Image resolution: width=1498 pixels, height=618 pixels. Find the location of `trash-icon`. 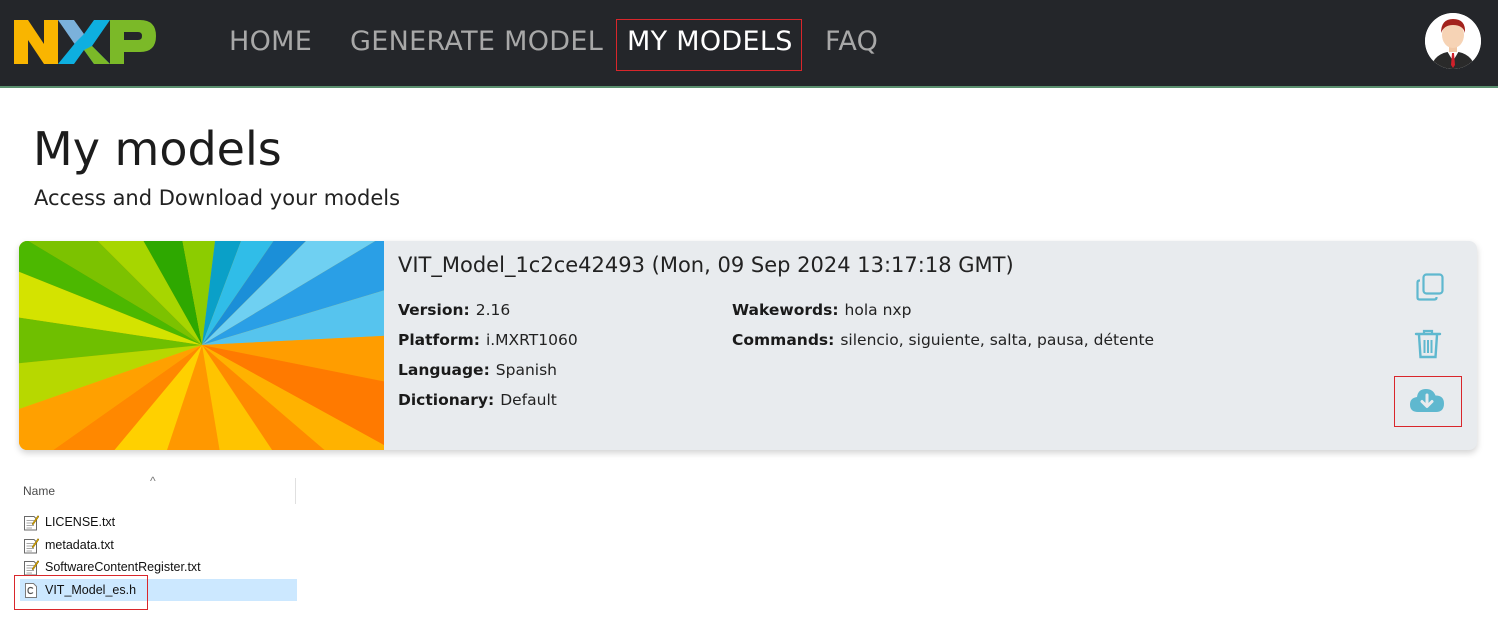

trash-icon is located at coordinates (1428, 344).